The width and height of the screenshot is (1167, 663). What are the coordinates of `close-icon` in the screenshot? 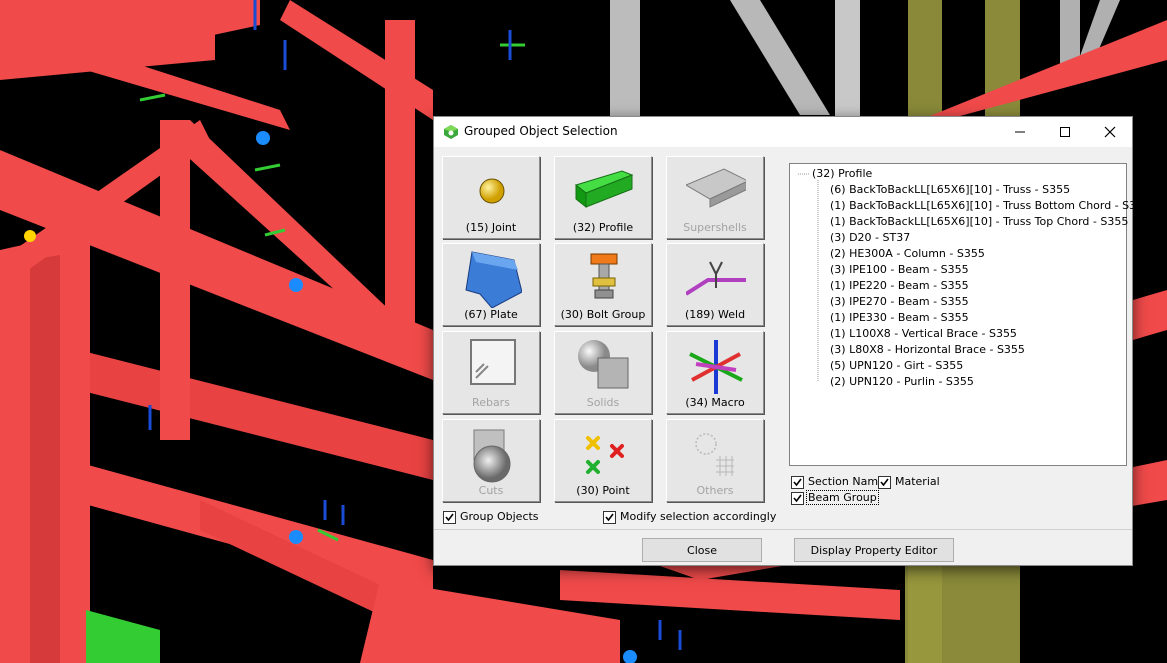 It's located at (1110, 132).